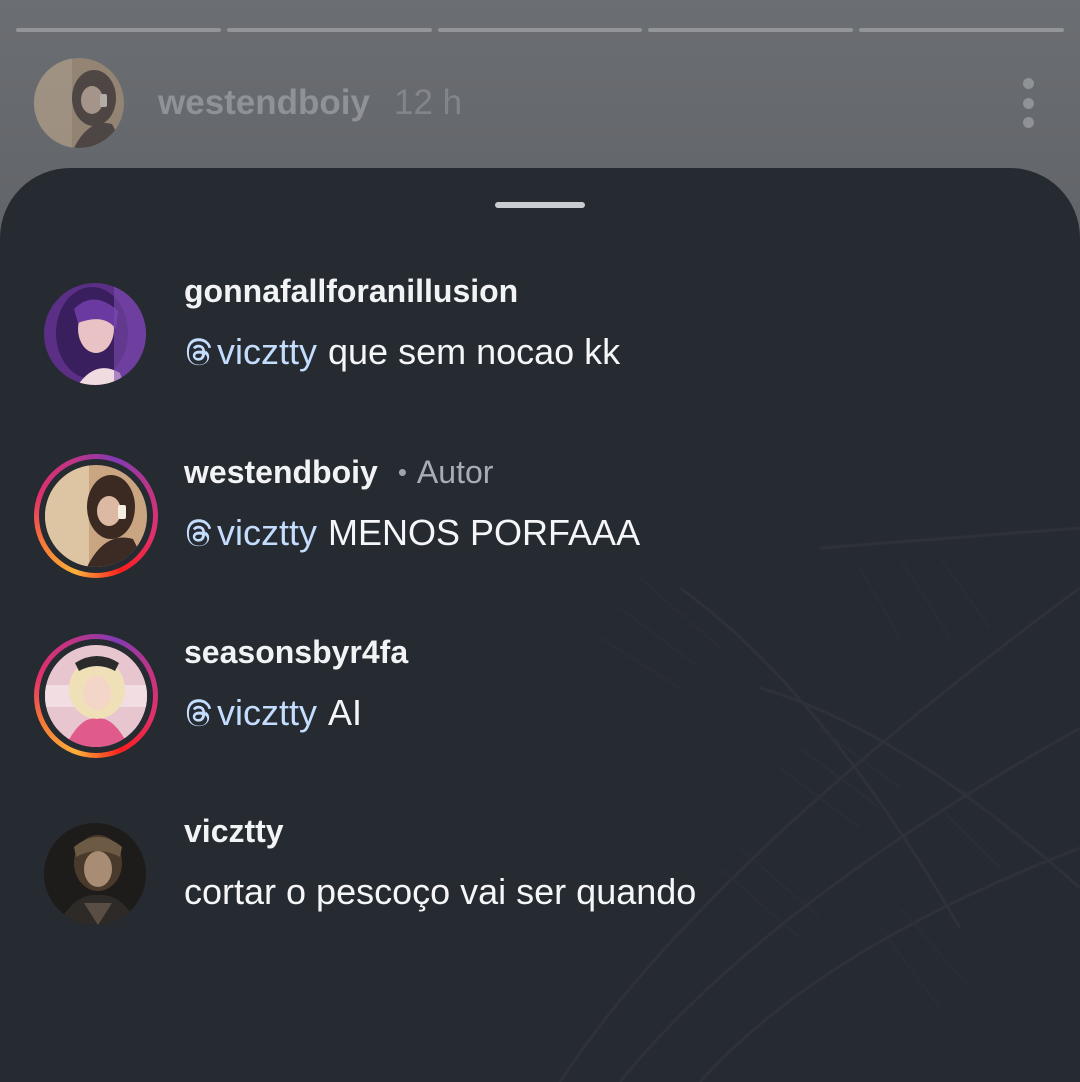  I want to click on comment-header: gonnafallforanillusion, so click(351, 291).